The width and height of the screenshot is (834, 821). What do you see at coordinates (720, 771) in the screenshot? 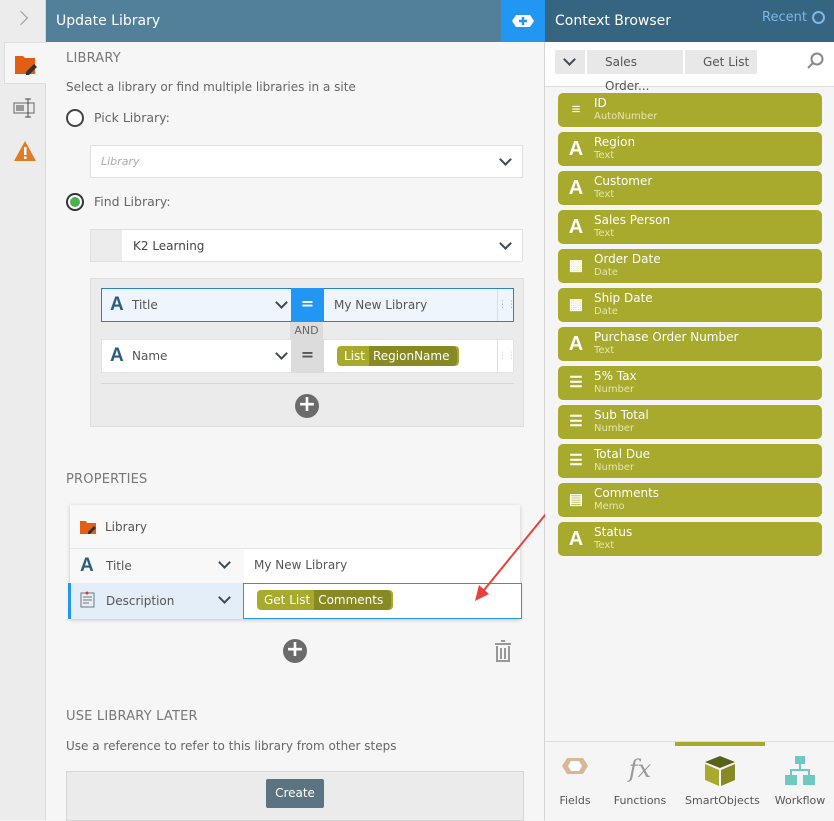
I see `smartobject-cube-icon` at bounding box center [720, 771].